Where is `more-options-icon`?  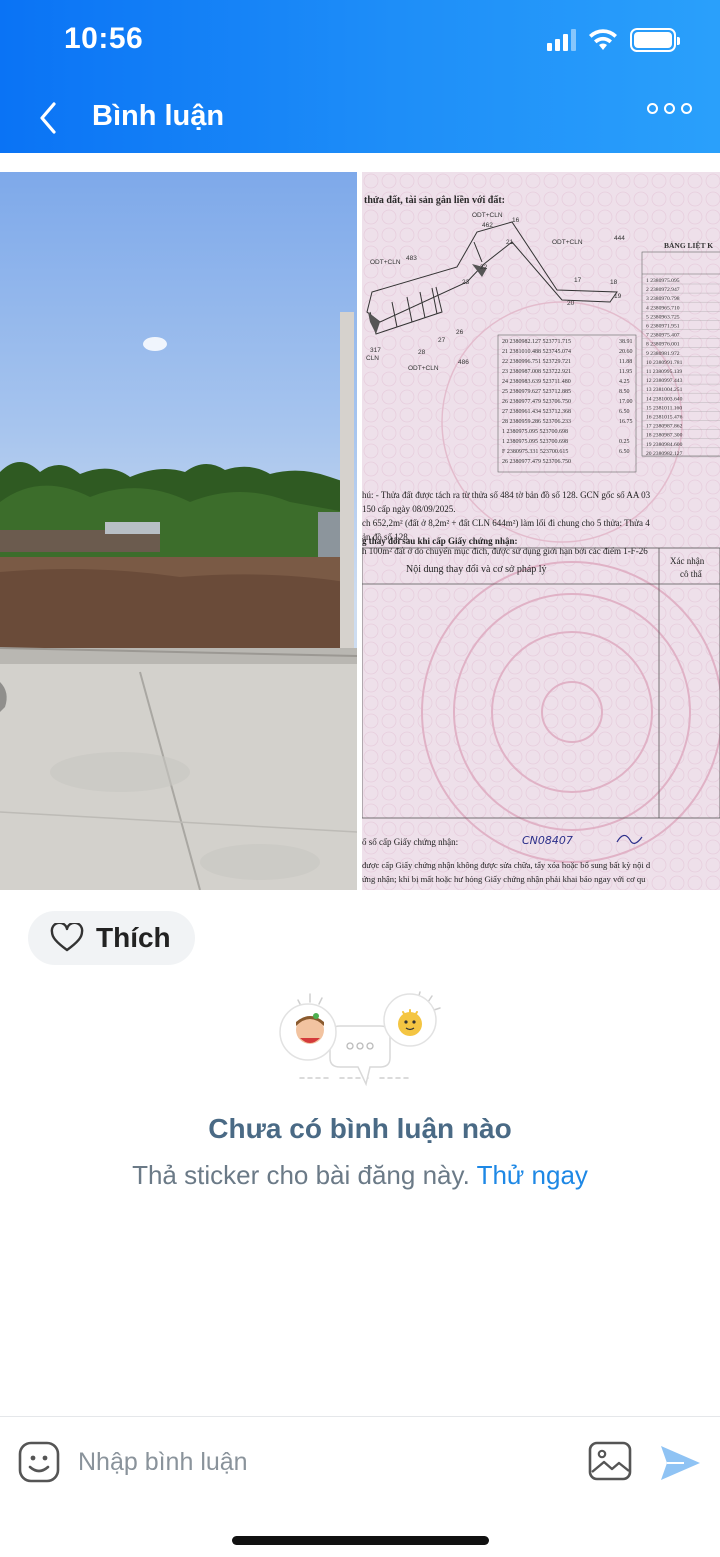
more-options-icon is located at coordinates (669, 108).